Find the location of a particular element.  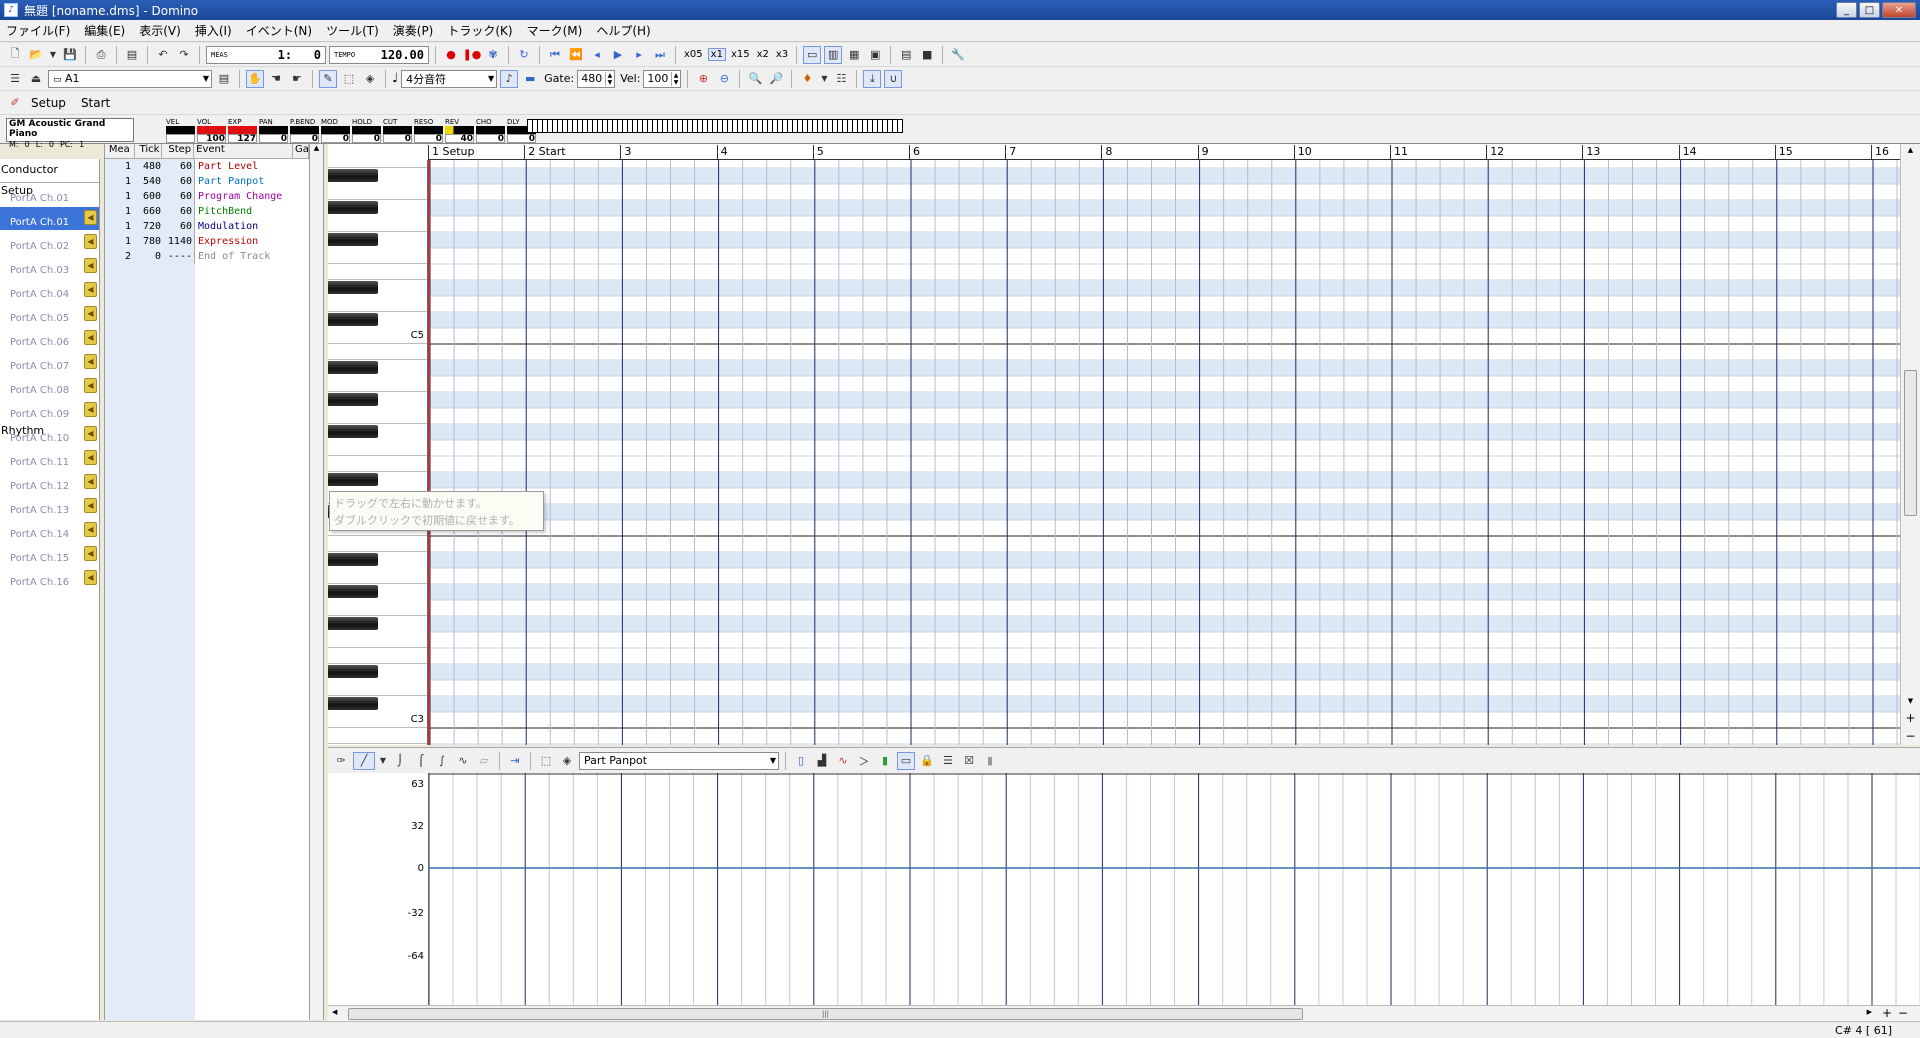

shift-icon: ⇥ is located at coordinates (515, 761).